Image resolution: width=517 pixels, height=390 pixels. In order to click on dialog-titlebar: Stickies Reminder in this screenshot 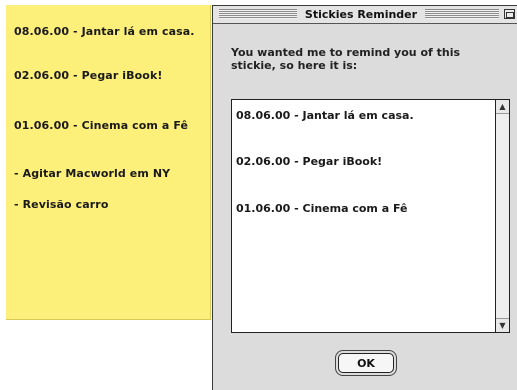, I will do `click(365, 15)`.